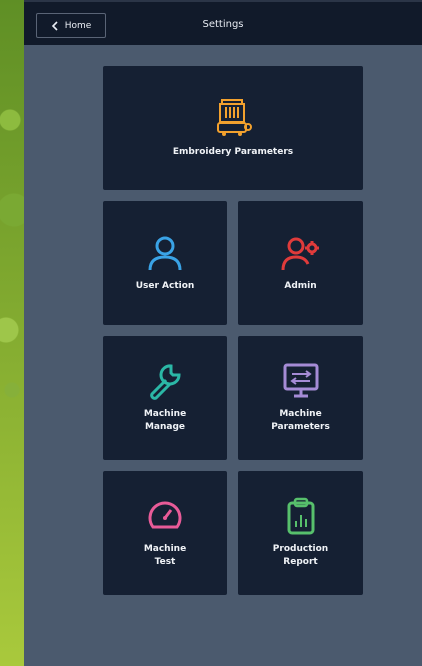 Image resolution: width=422 pixels, height=666 pixels. I want to click on tile-label: Machine Parameters, so click(300, 420).